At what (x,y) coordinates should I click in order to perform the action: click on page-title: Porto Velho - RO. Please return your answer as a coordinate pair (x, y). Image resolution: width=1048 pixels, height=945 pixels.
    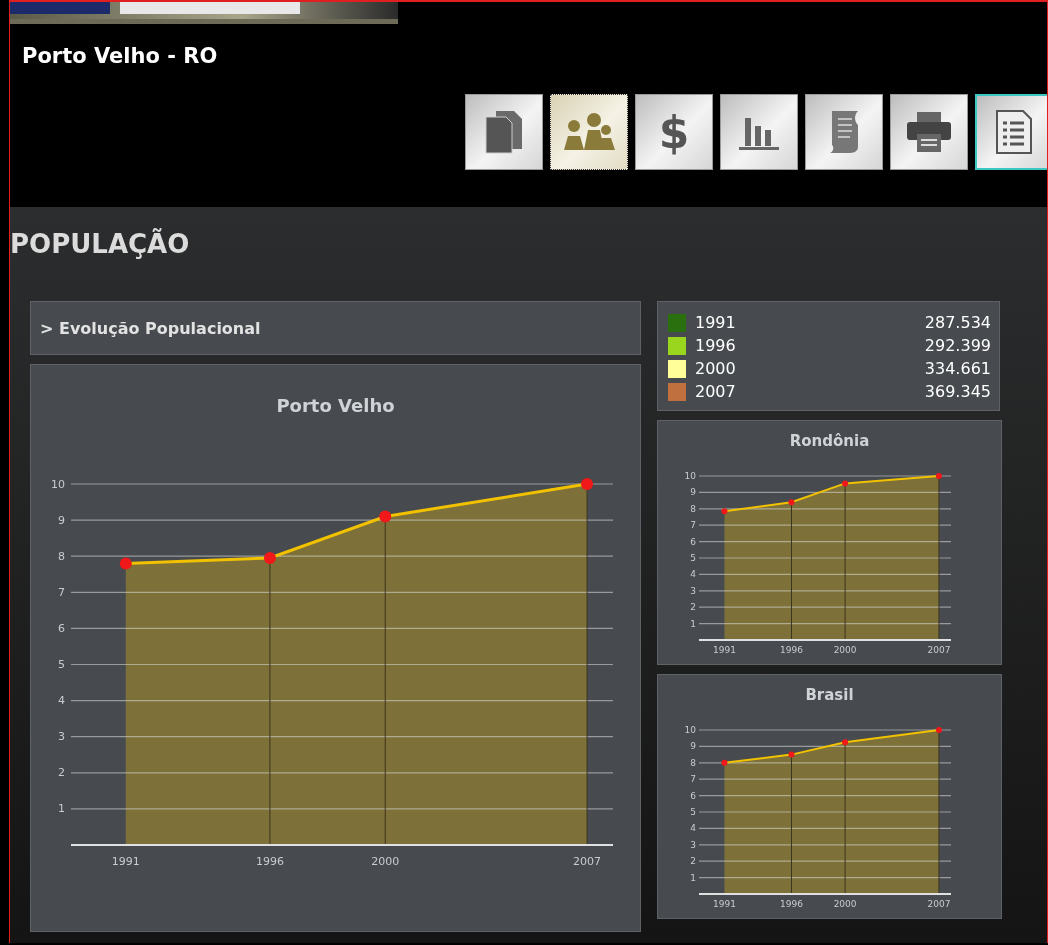
    Looking at the image, I should click on (120, 56).